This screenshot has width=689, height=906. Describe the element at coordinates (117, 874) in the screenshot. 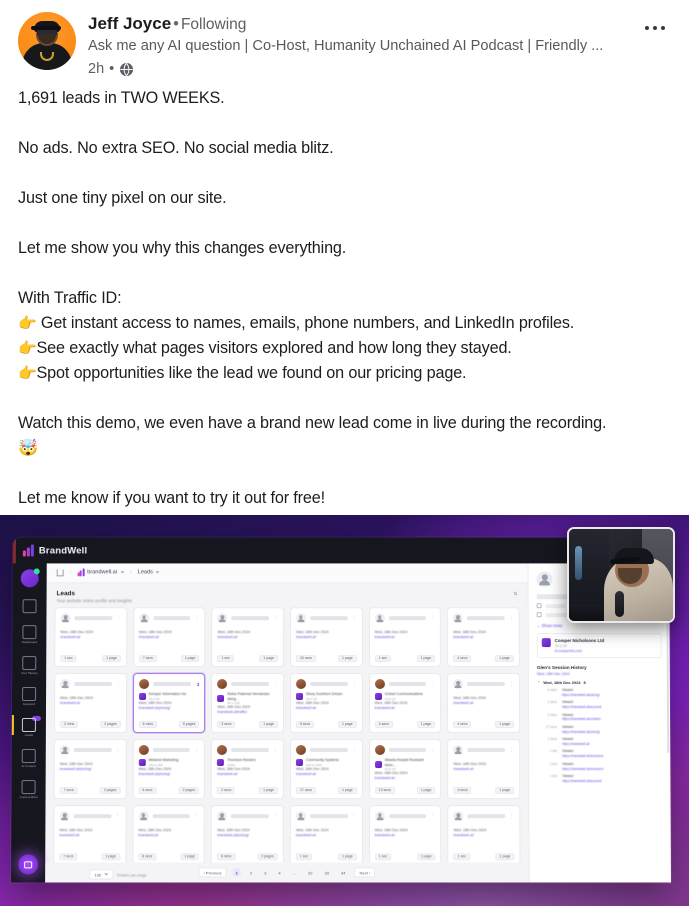

I see `entries-per-page: 136 Entries per page` at that location.